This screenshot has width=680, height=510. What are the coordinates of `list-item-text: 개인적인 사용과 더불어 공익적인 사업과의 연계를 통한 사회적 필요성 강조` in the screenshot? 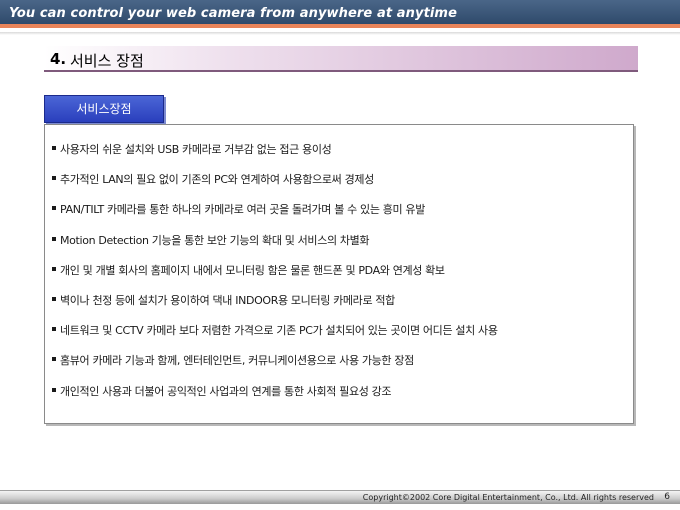 It's located at (226, 391).